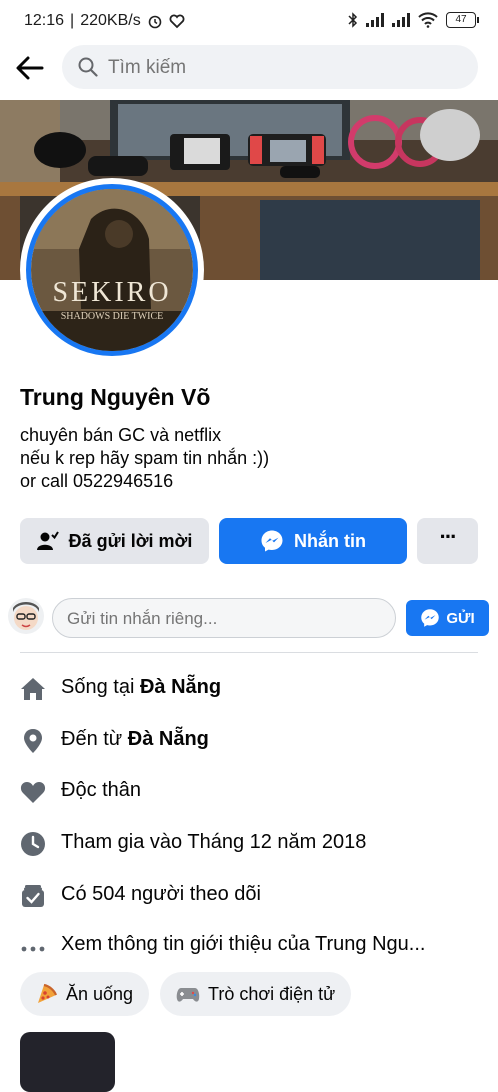  Describe the element at coordinates (283, 68) in the screenshot. I see `search-input` at that location.